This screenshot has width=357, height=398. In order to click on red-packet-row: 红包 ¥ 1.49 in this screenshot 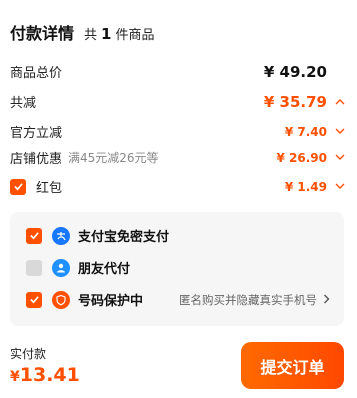, I will do `click(177, 186)`.